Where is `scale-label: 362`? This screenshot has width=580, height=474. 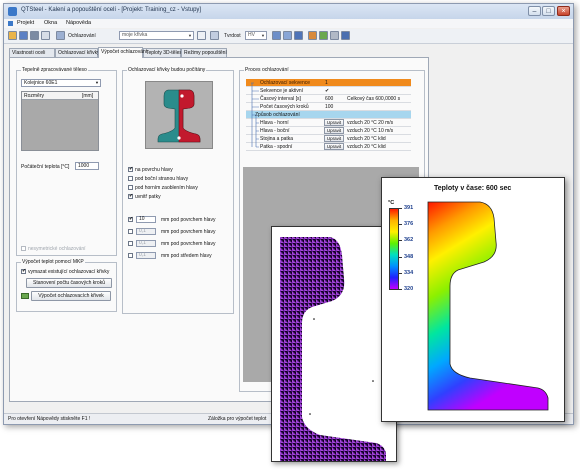
scale-label: 362 is located at coordinates (409, 240).